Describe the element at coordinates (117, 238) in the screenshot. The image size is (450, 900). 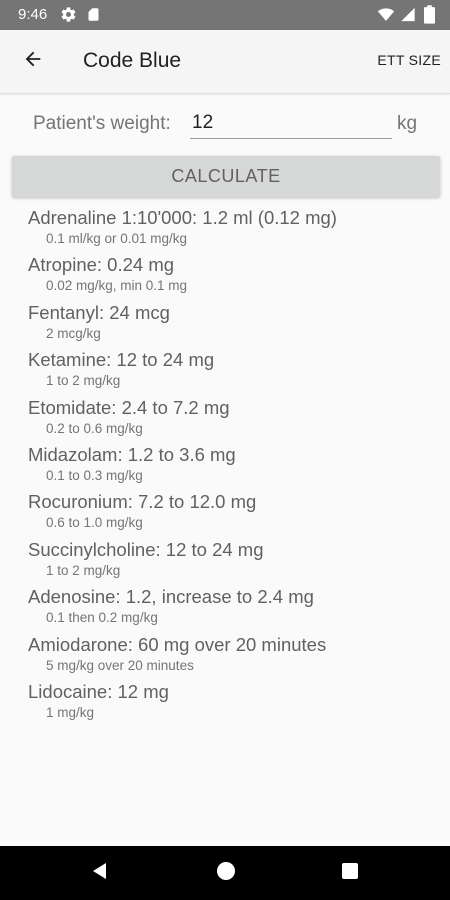
I see `drug-dose-rule: 0.1 ml/kg or 0.01 mg/kg` at that location.